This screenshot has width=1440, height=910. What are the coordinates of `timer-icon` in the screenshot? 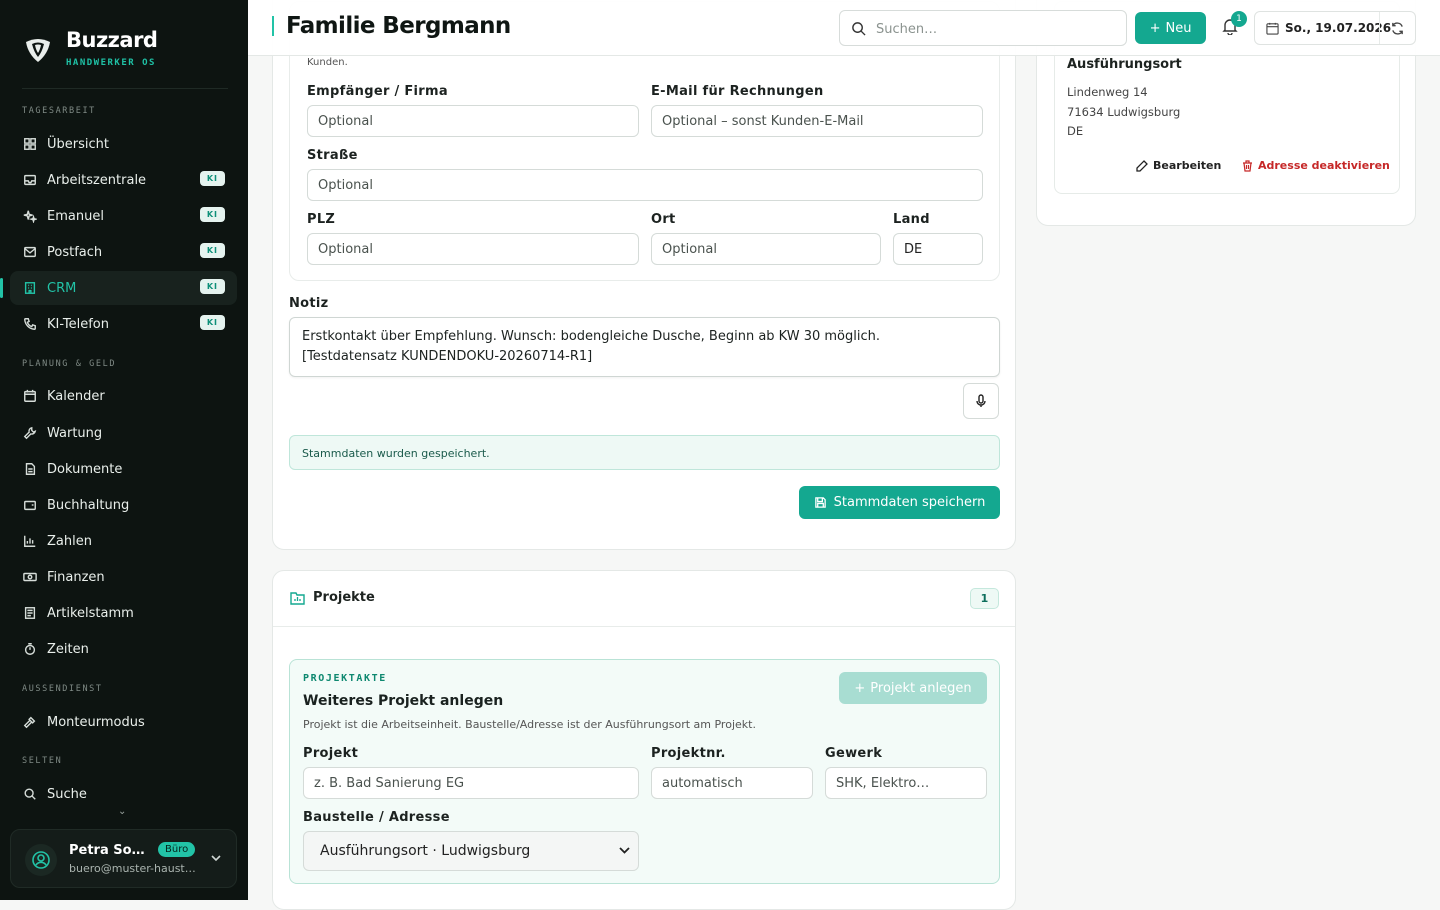 It's located at (30, 649).